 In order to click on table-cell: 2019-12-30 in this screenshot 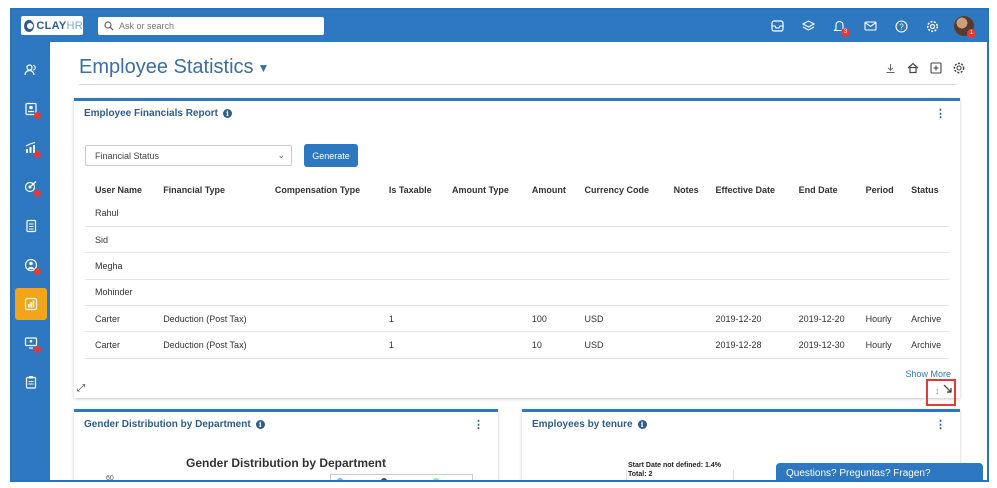, I will do `click(822, 345)`.